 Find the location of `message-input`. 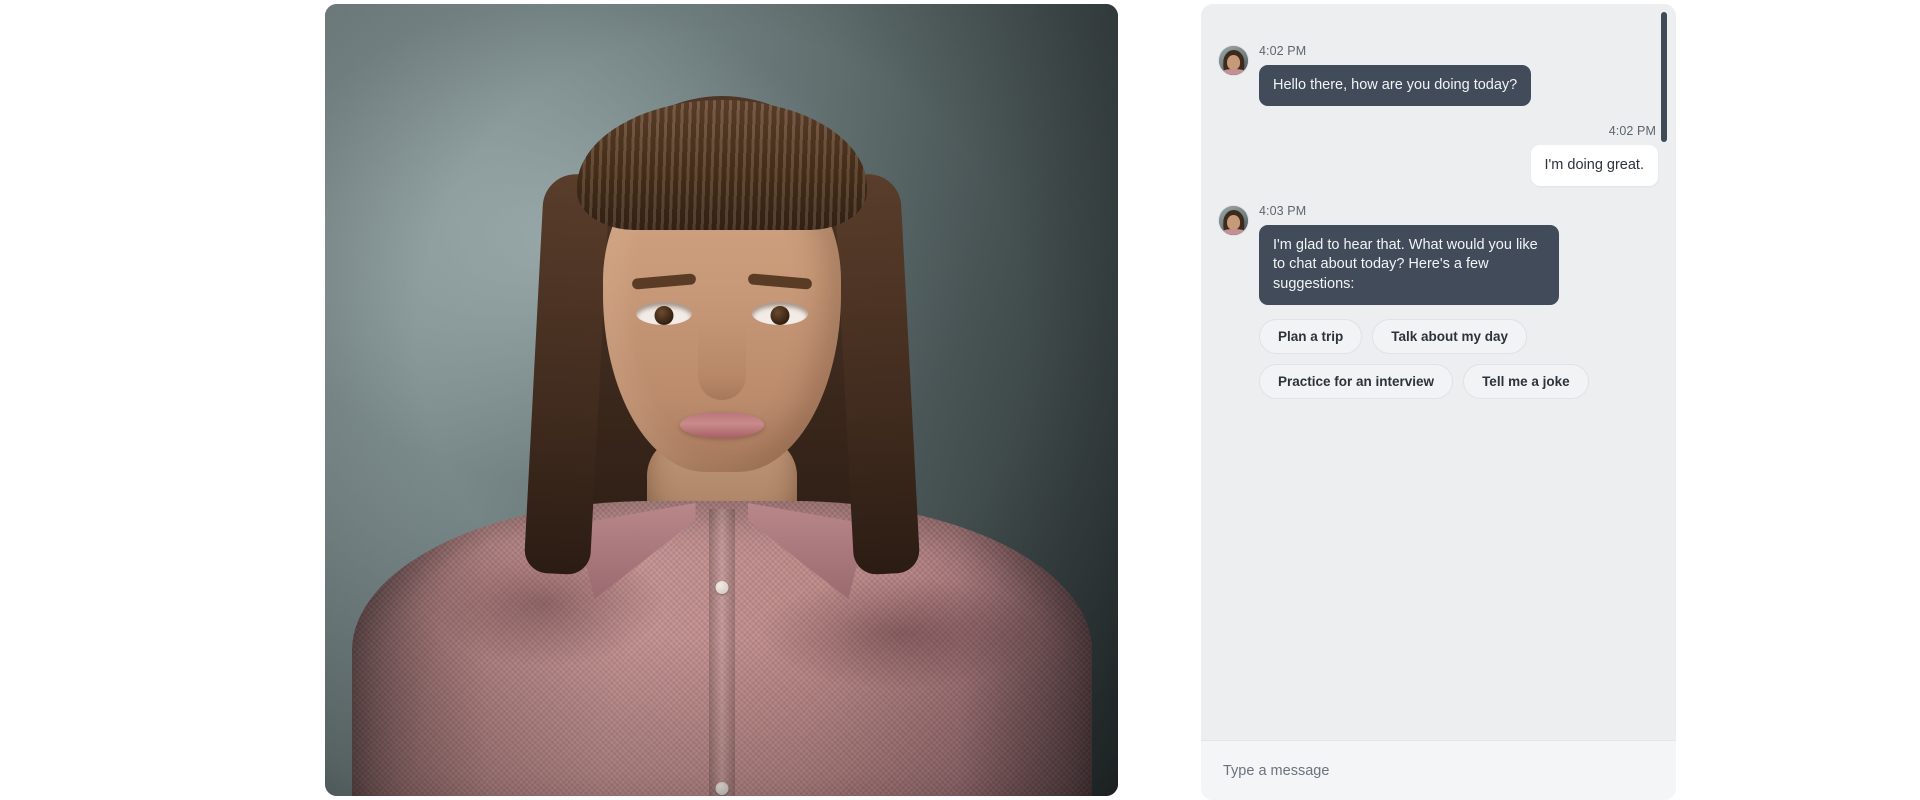

message-input is located at coordinates (1438, 770).